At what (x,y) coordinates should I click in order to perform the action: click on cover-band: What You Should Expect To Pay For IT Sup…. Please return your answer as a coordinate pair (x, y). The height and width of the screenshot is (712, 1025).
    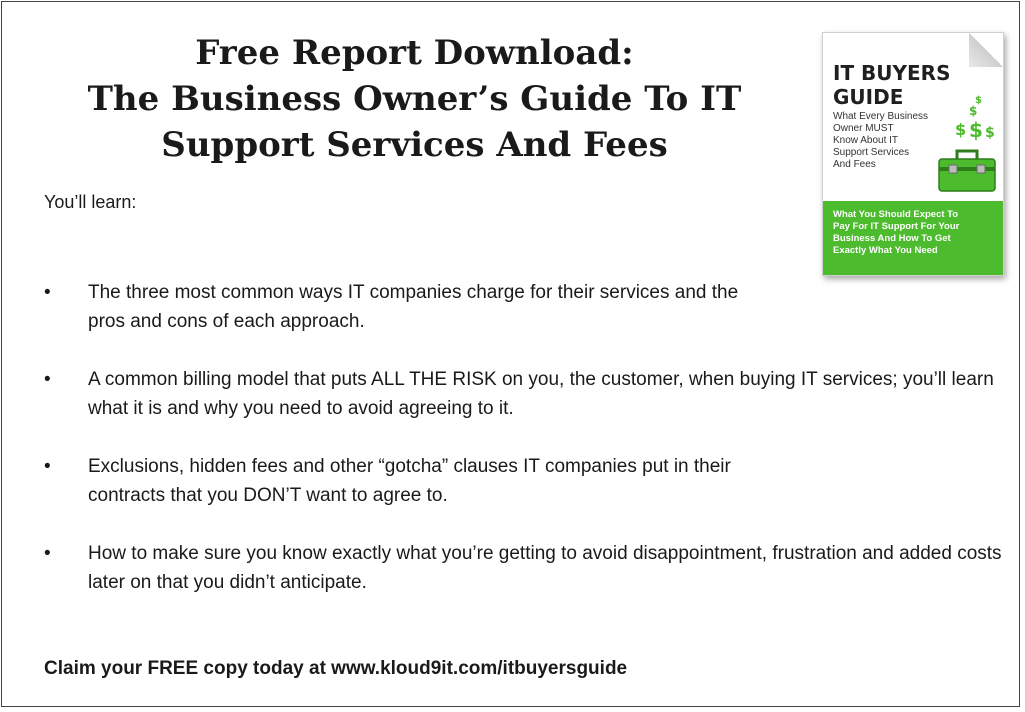
    Looking at the image, I should click on (913, 238).